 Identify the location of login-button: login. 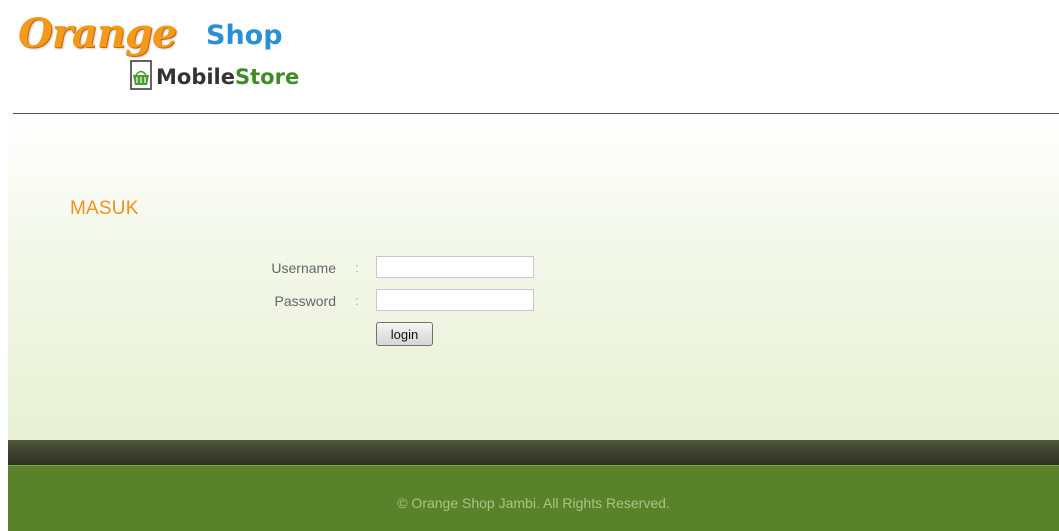
(404, 334).